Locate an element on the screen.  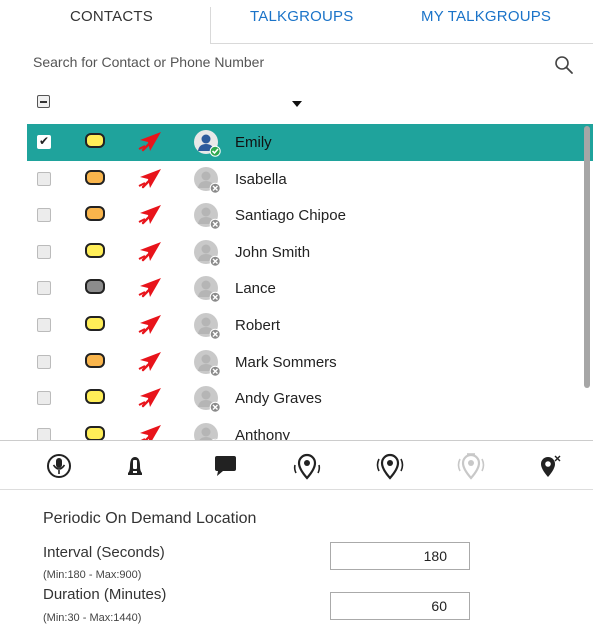
contact-row: Robert is located at coordinates (310, 325).